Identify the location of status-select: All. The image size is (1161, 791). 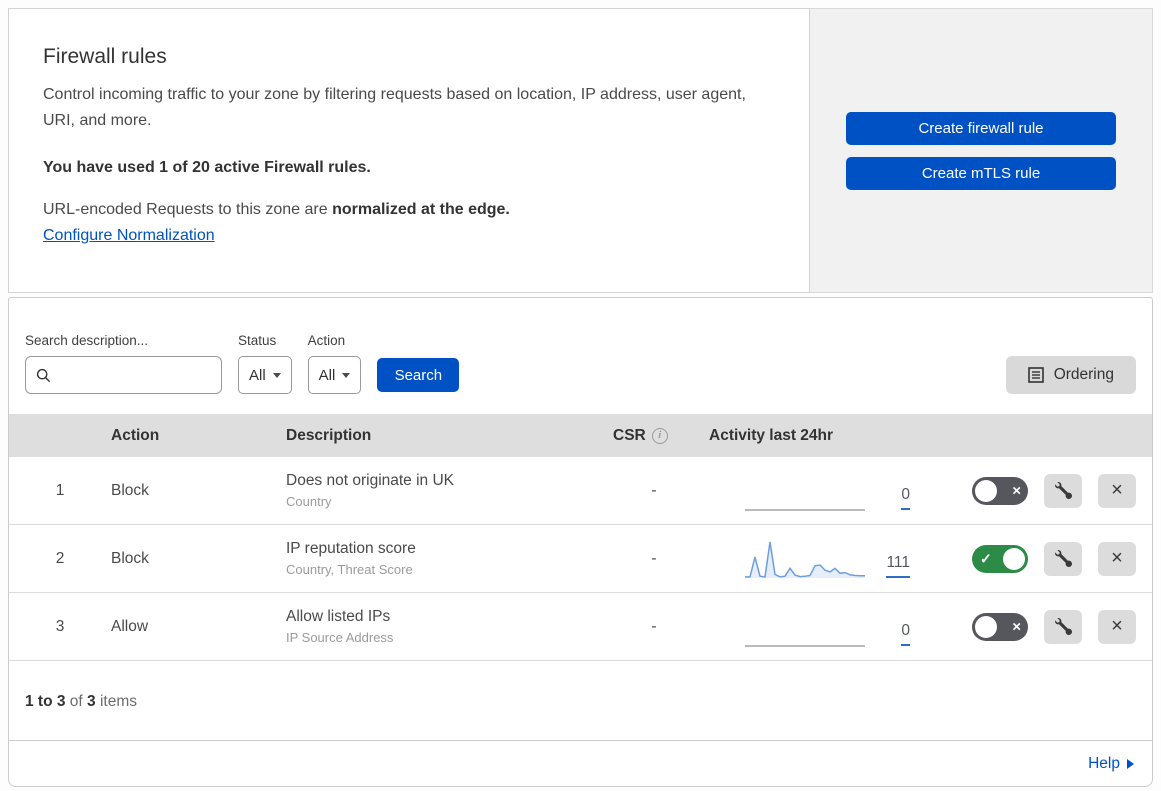
(265, 375).